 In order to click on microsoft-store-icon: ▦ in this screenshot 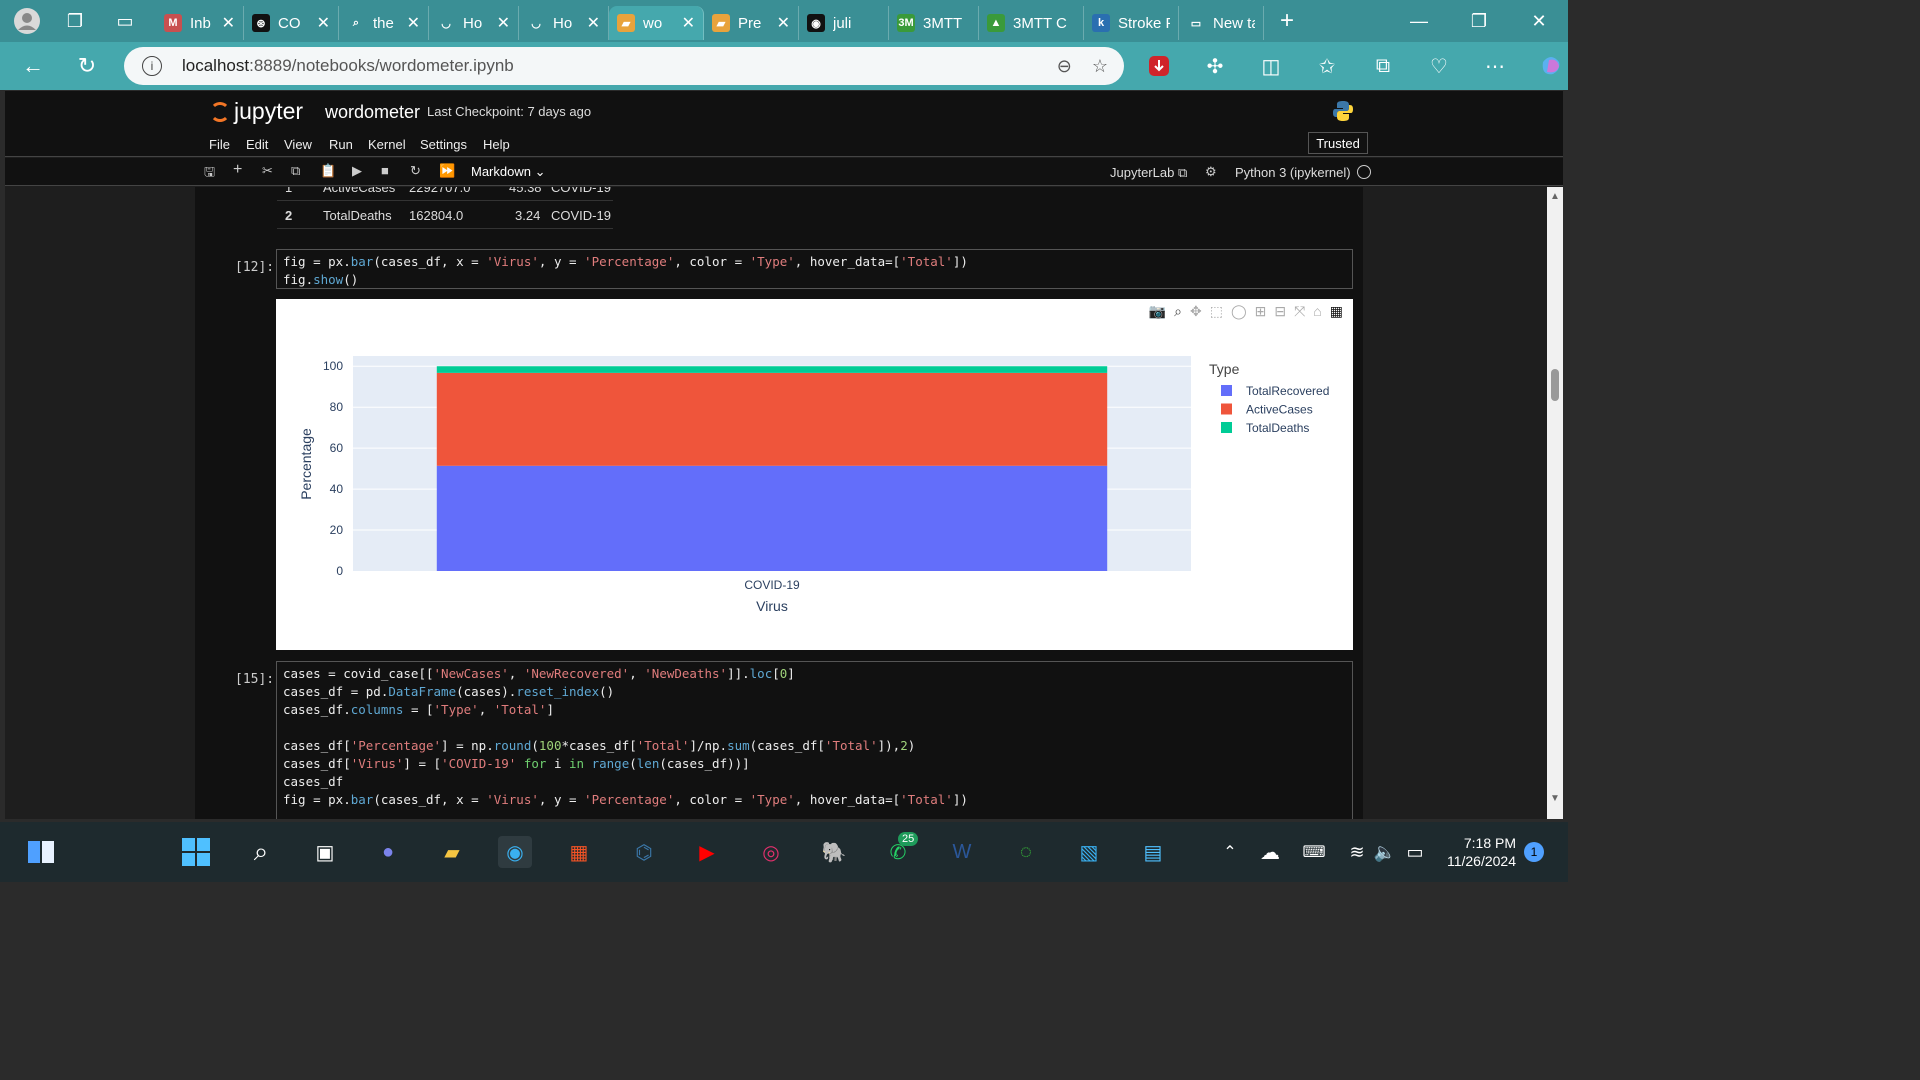, I will do `click(579, 852)`.